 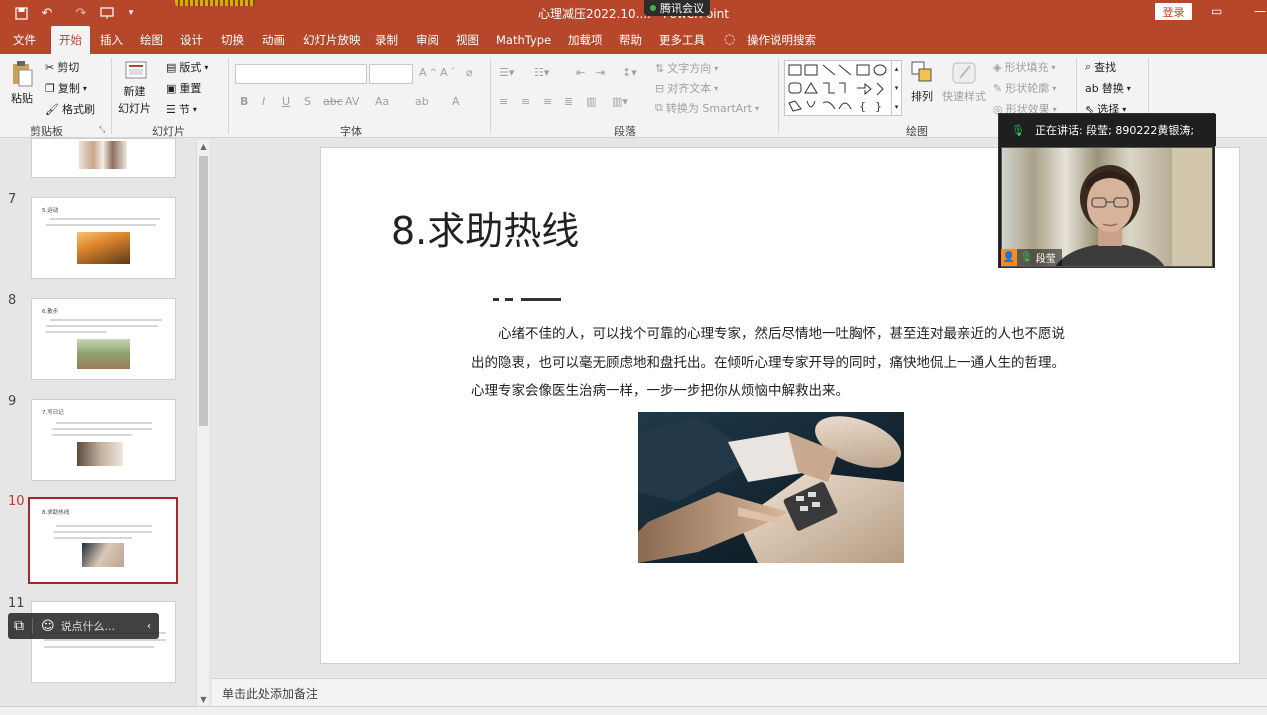 What do you see at coordinates (600, 72) in the screenshot?
I see `increase-indent-icon: ⇥` at bounding box center [600, 72].